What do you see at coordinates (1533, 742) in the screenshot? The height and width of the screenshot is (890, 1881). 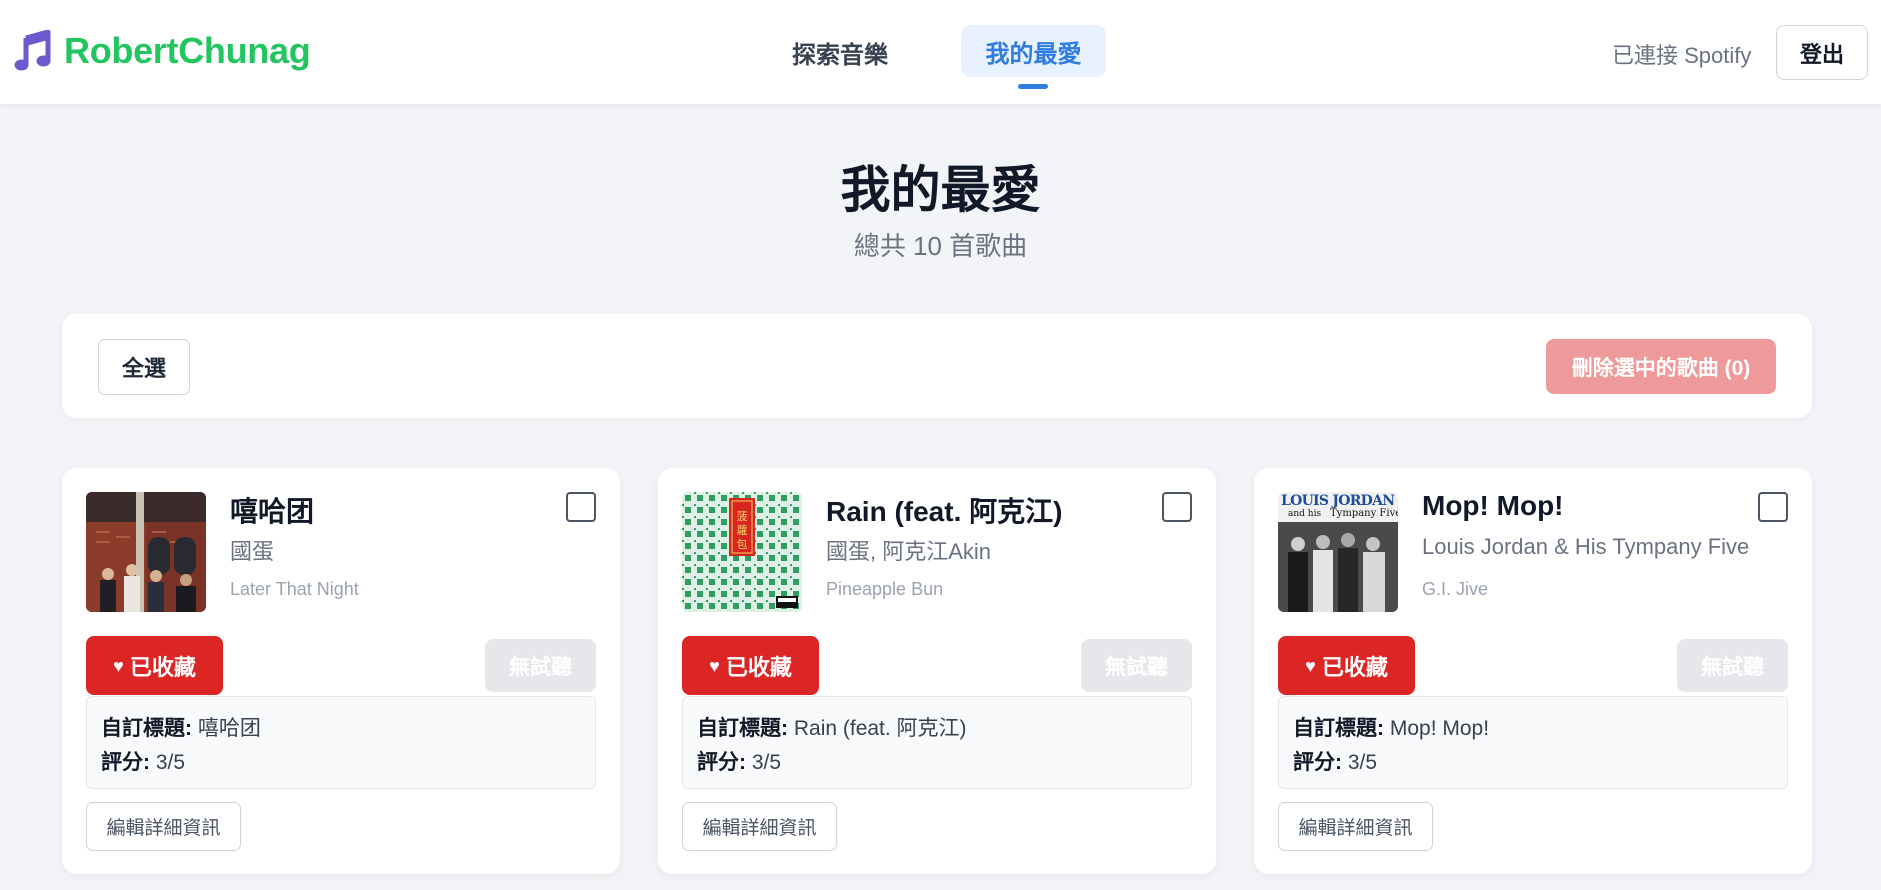 I see `custom-info-box: 自訂標題: Mop! Mop! 評分: 3/5` at bounding box center [1533, 742].